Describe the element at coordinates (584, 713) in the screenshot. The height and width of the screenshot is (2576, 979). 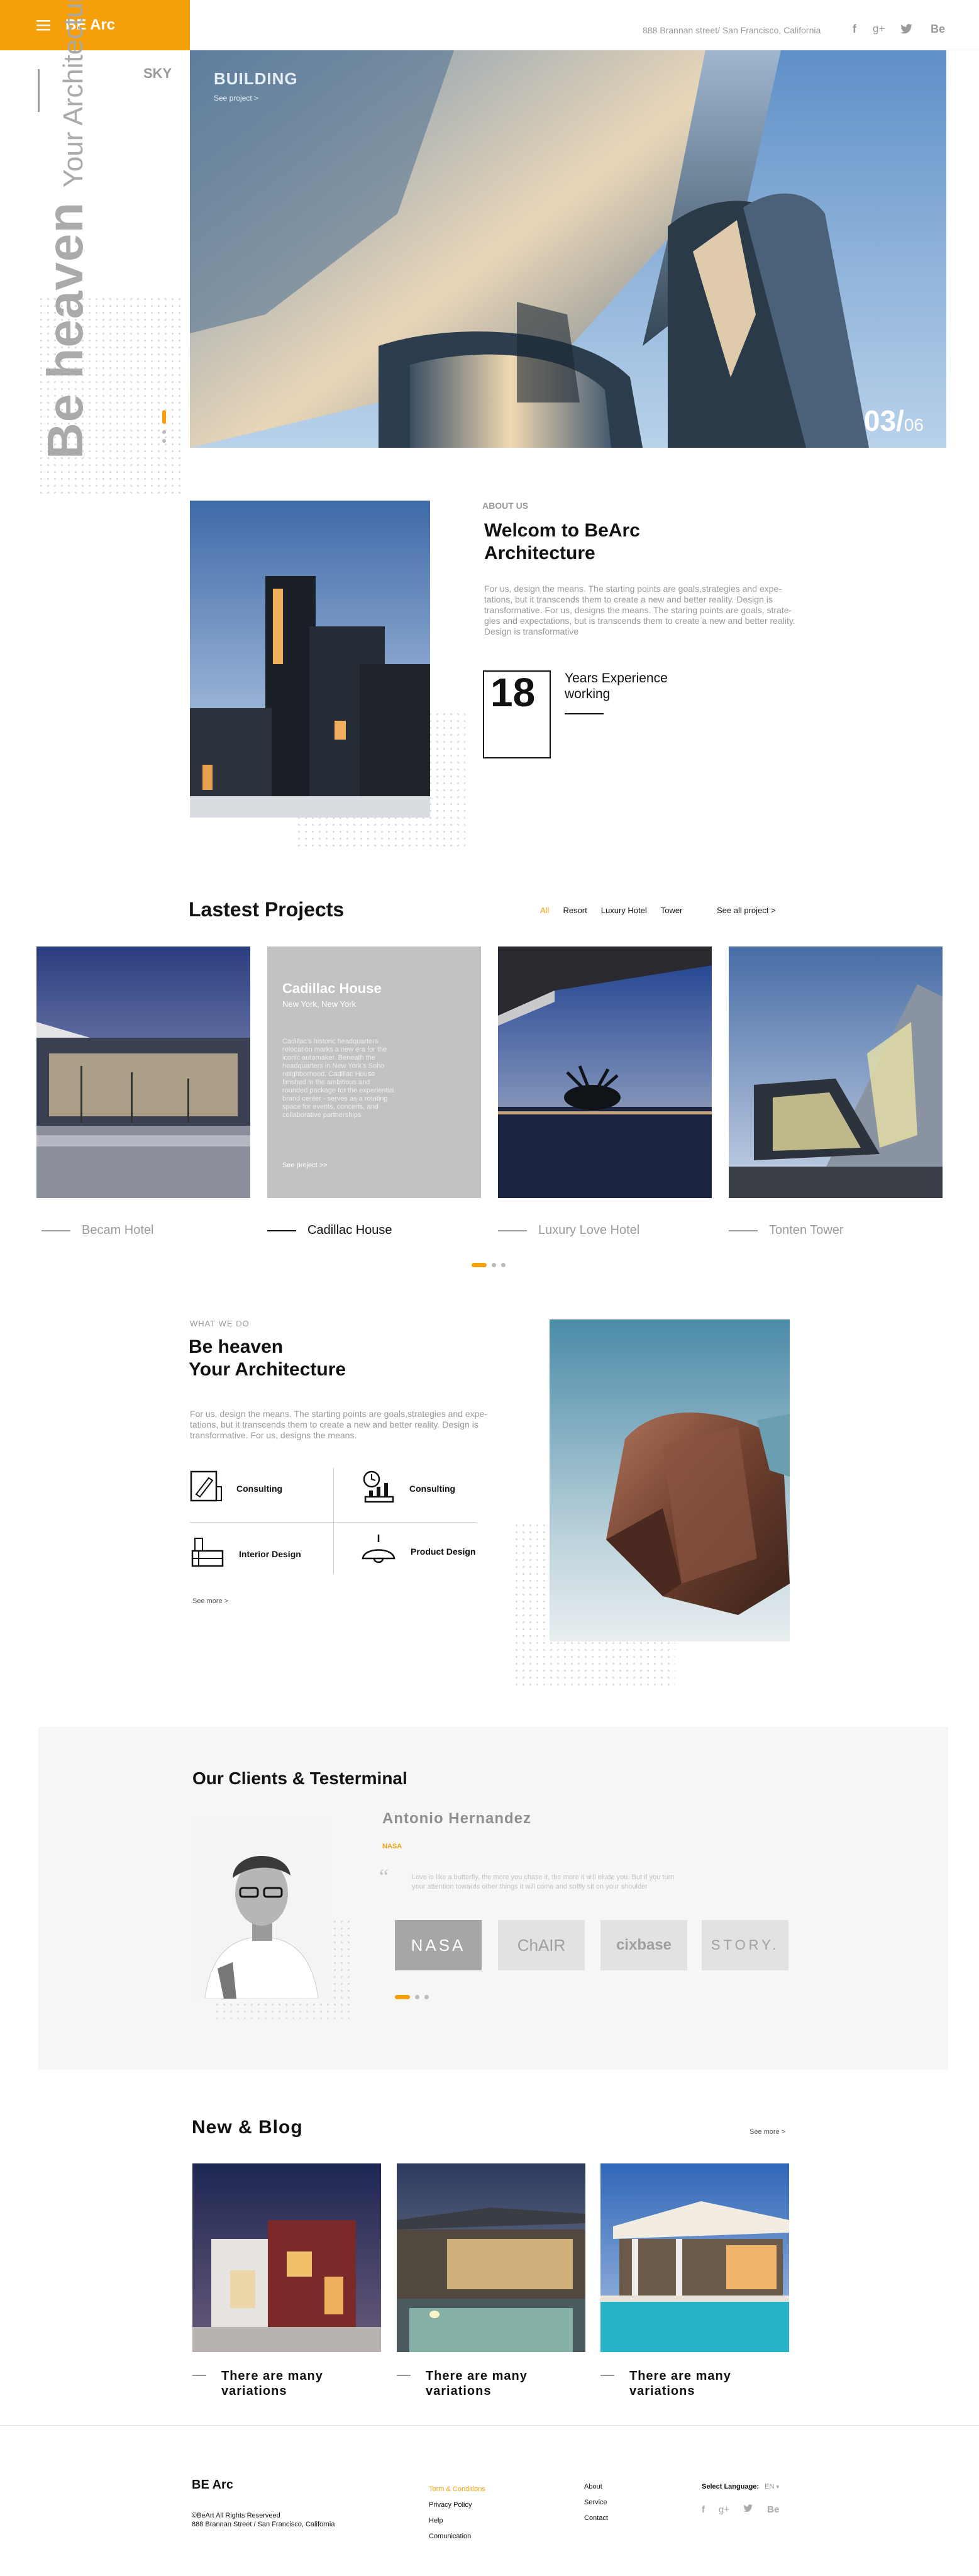
I see `years-underline` at that location.